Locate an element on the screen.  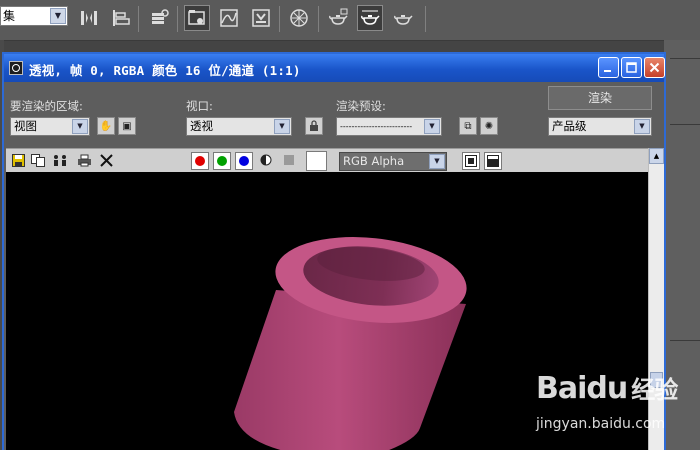
red-channel-icon is located at coordinates (200, 161).